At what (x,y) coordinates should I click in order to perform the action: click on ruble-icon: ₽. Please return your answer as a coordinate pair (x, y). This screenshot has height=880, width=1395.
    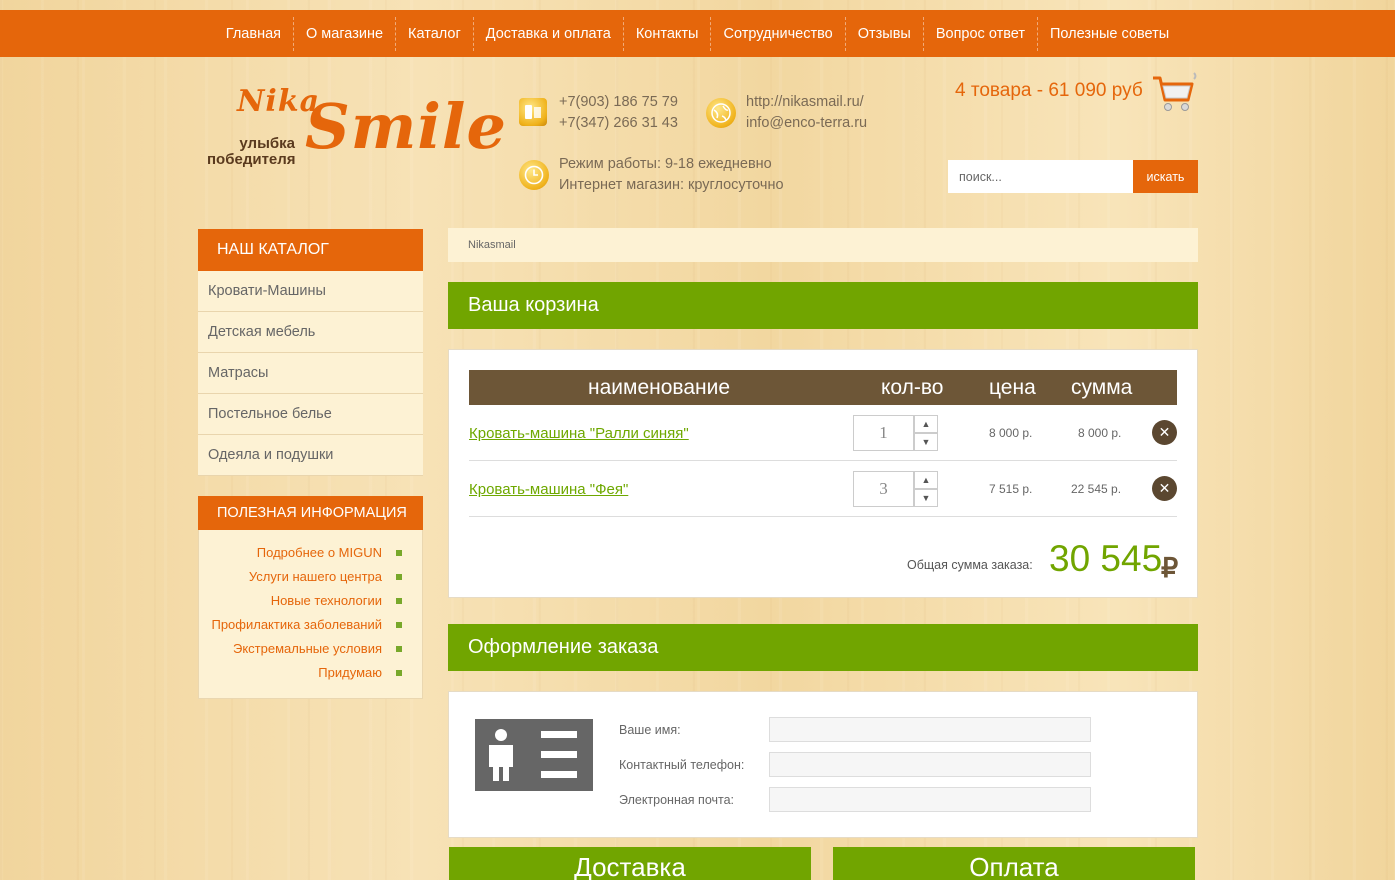
    Looking at the image, I should click on (1170, 568).